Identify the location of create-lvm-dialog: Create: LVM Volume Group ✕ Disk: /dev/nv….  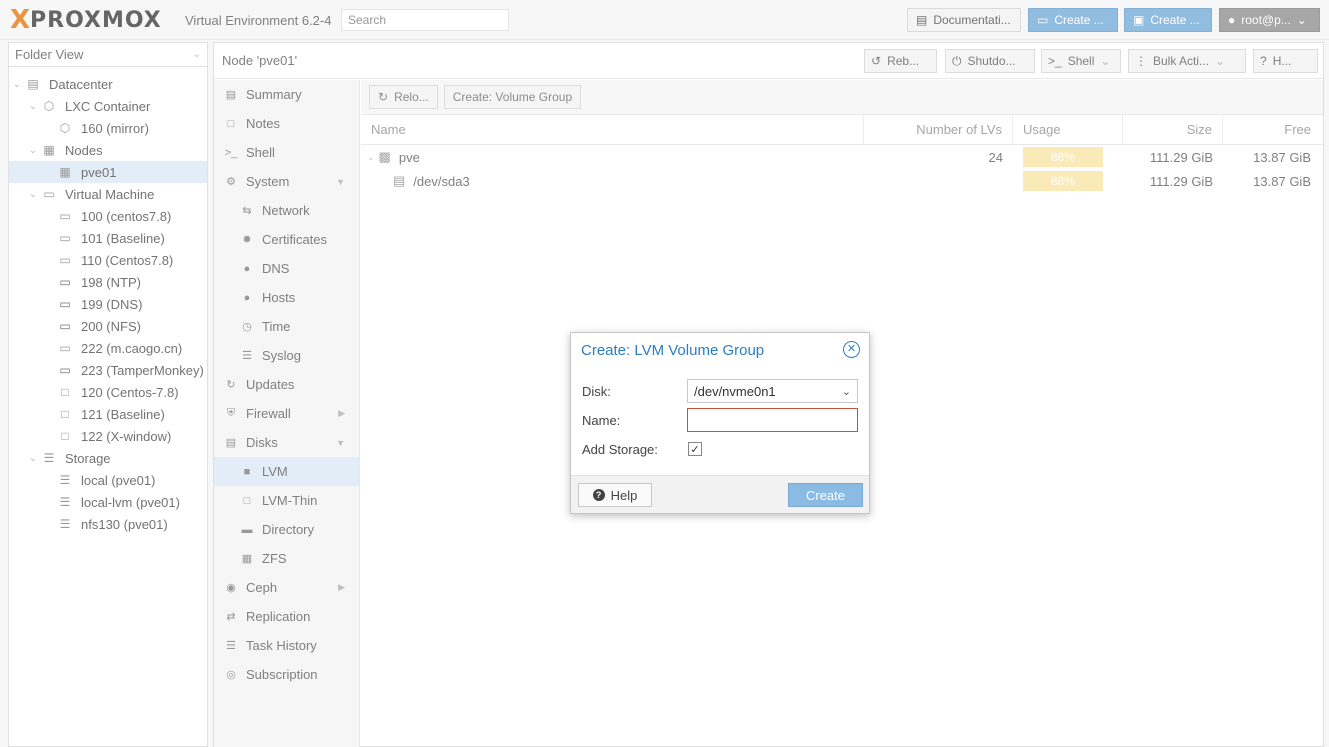
(720, 423).